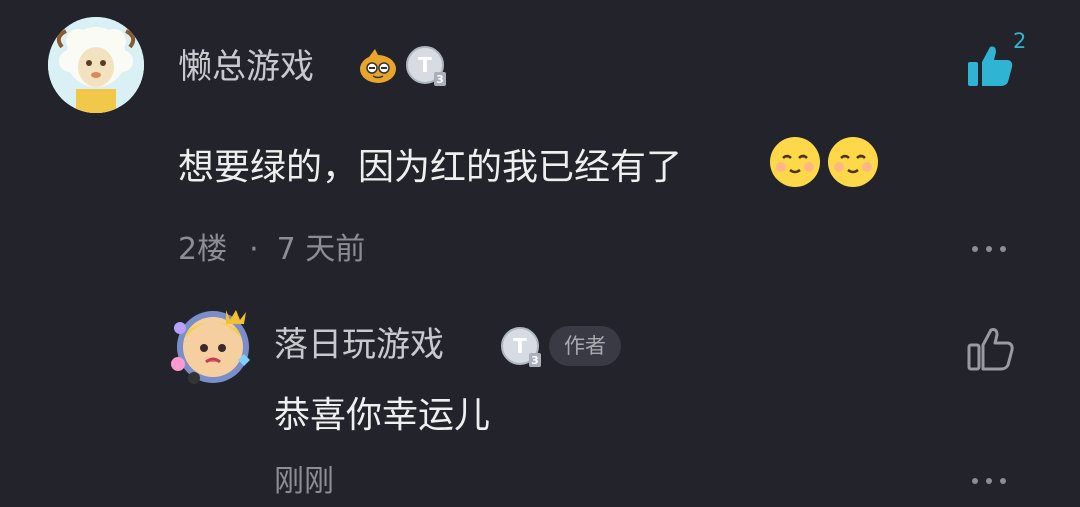  What do you see at coordinates (1020, 41) in the screenshot?
I see `like-count: 2` at bounding box center [1020, 41].